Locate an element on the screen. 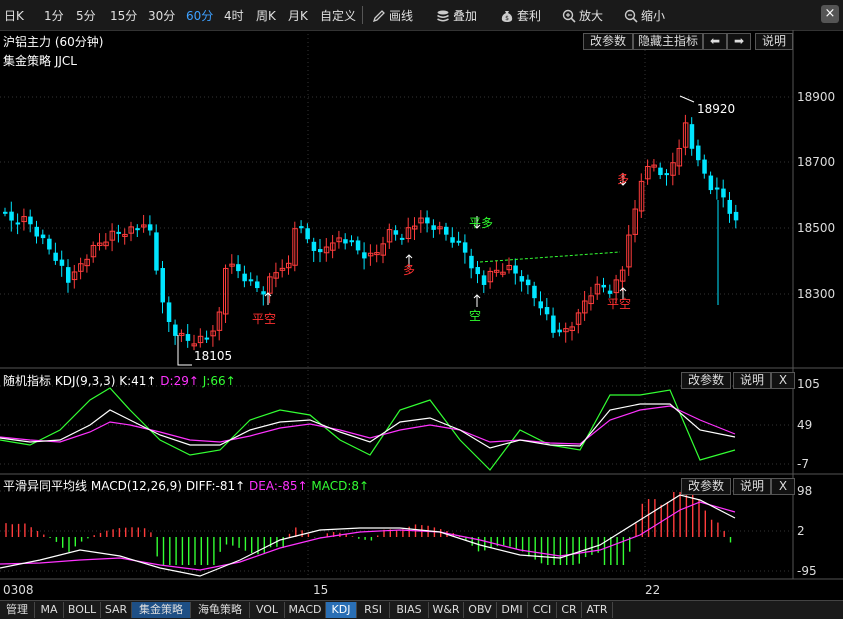  kdj-params: KDJ(9,3,3) is located at coordinates (85, 381).